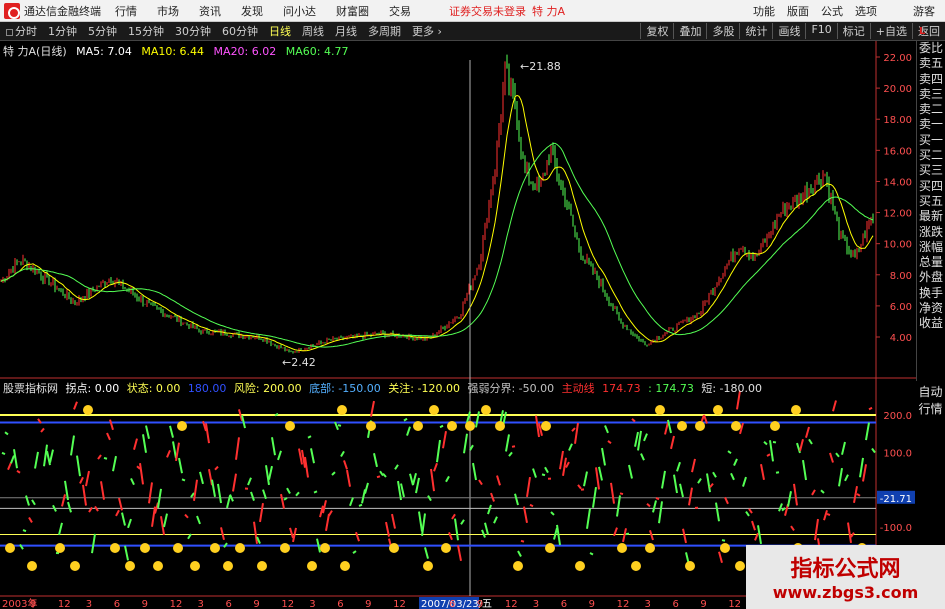 This screenshot has width=945, height=609. Describe the element at coordinates (931, 277) in the screenshot. I see `side-tab-15: 外盘` at that location.